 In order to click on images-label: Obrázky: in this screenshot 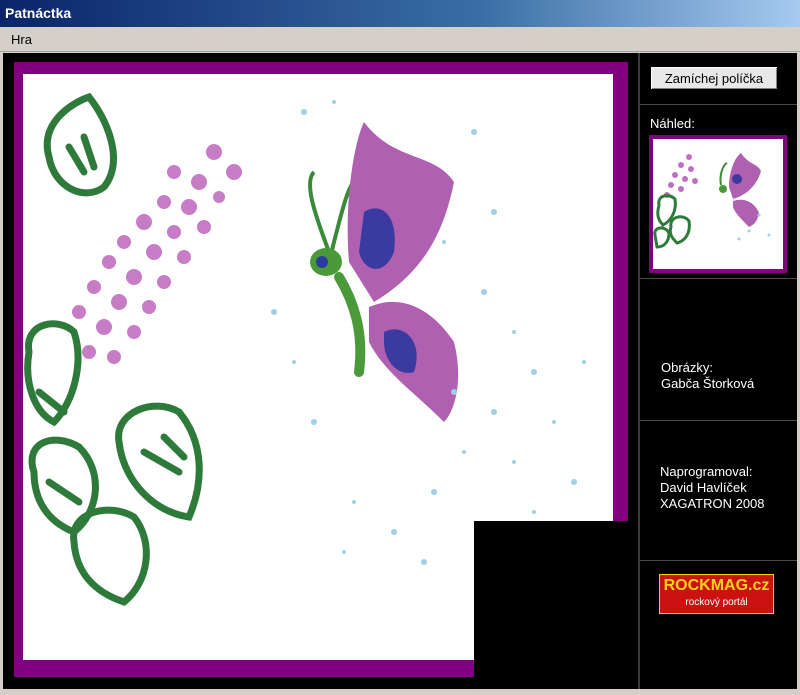, I will do `click(687, 367)`.